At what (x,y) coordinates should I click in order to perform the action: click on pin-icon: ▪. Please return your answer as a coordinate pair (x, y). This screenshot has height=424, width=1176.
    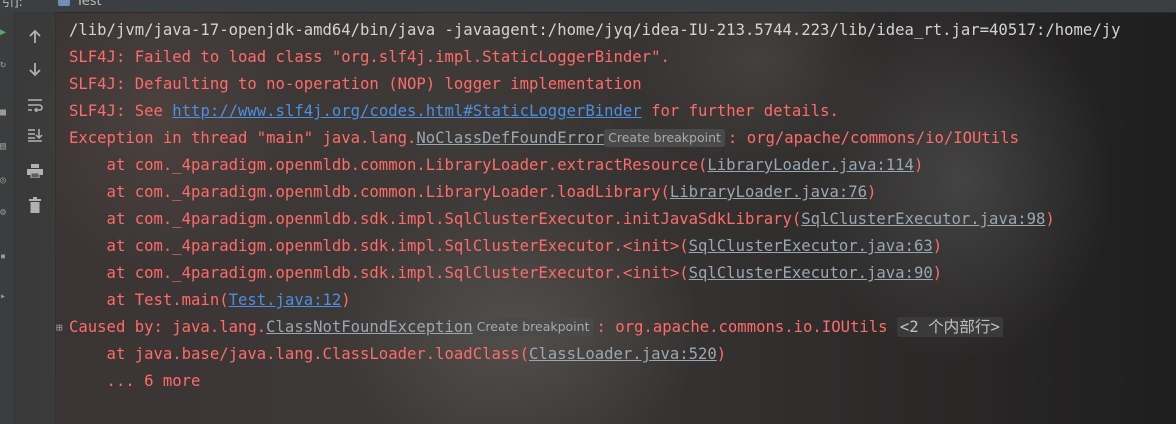
    Looking at the image, I should click on (5, 257).